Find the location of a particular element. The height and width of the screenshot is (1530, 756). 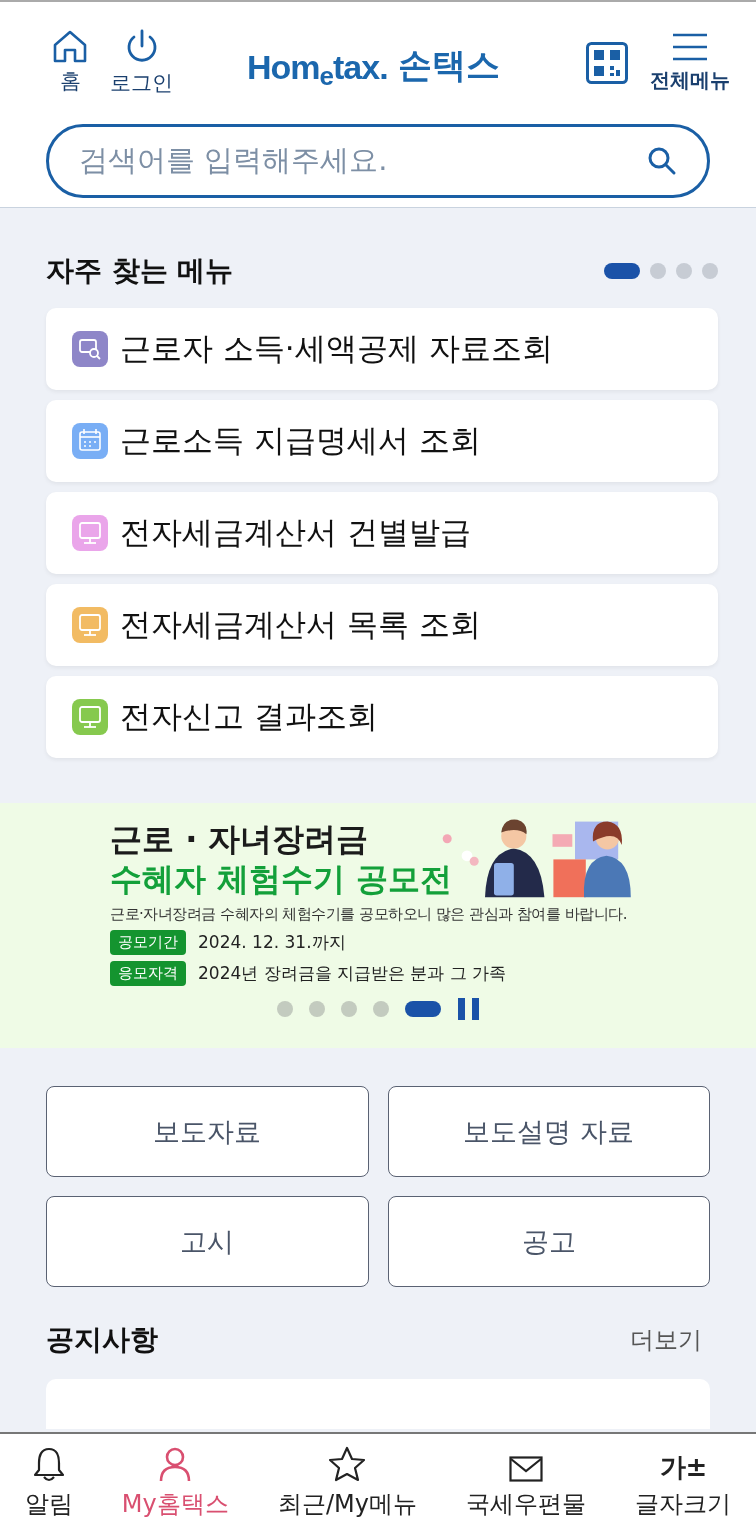

link-button: 고시 is located at coordinates (207, 1241).